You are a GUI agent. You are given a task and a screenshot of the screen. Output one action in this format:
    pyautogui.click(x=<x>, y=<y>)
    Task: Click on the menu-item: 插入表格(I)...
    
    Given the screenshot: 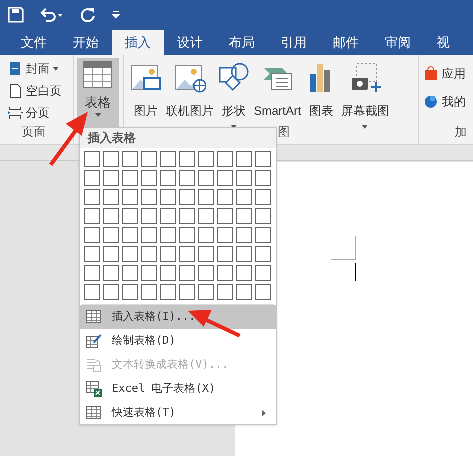 What is the action you would take?
    pyautogui.click(x=178, y=317)
    